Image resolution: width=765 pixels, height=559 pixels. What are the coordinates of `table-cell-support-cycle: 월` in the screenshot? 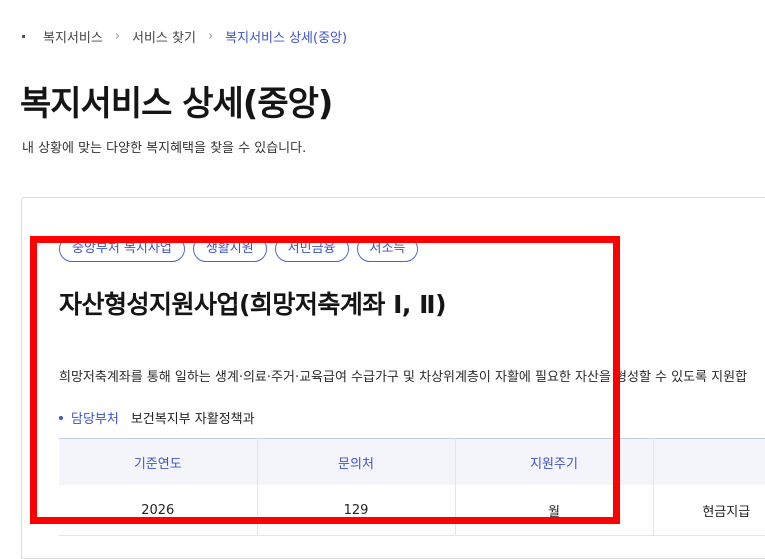 It's located at (554, 510).